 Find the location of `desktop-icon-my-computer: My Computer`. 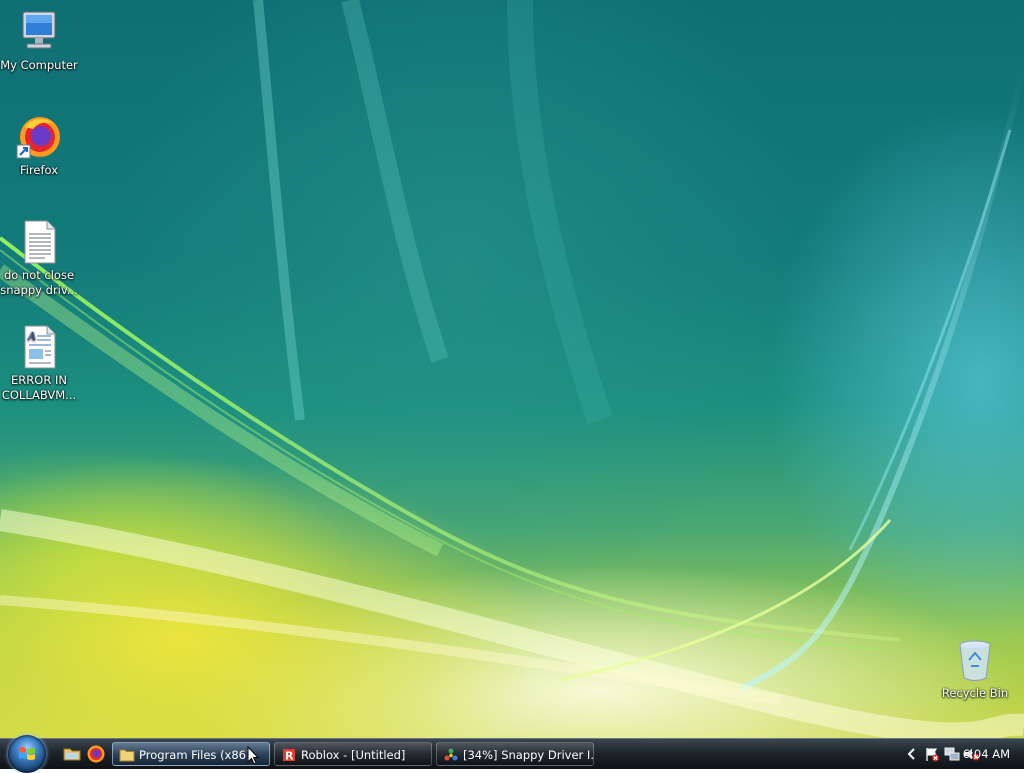

desktop-icon-my-computer: My Computer is located at coordinates (39, 40).